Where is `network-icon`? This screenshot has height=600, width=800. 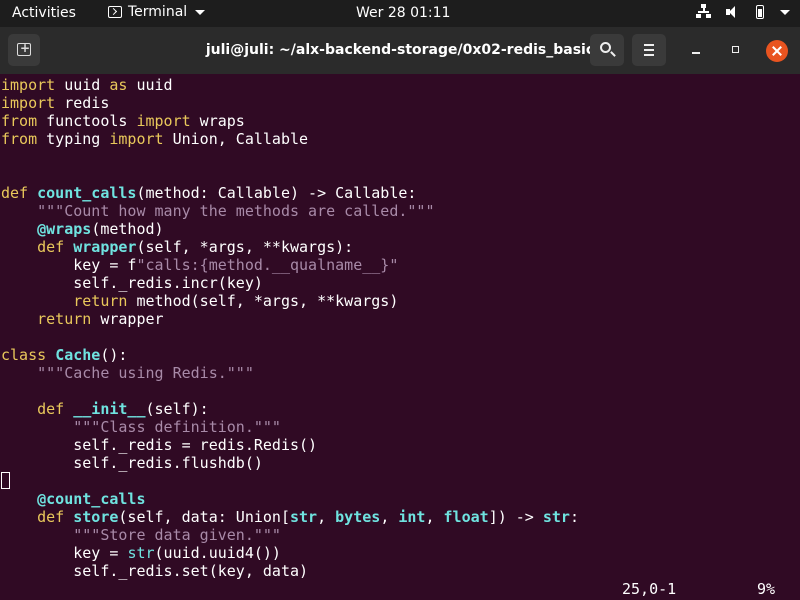
network-icon is located at coordinates (704, 12).